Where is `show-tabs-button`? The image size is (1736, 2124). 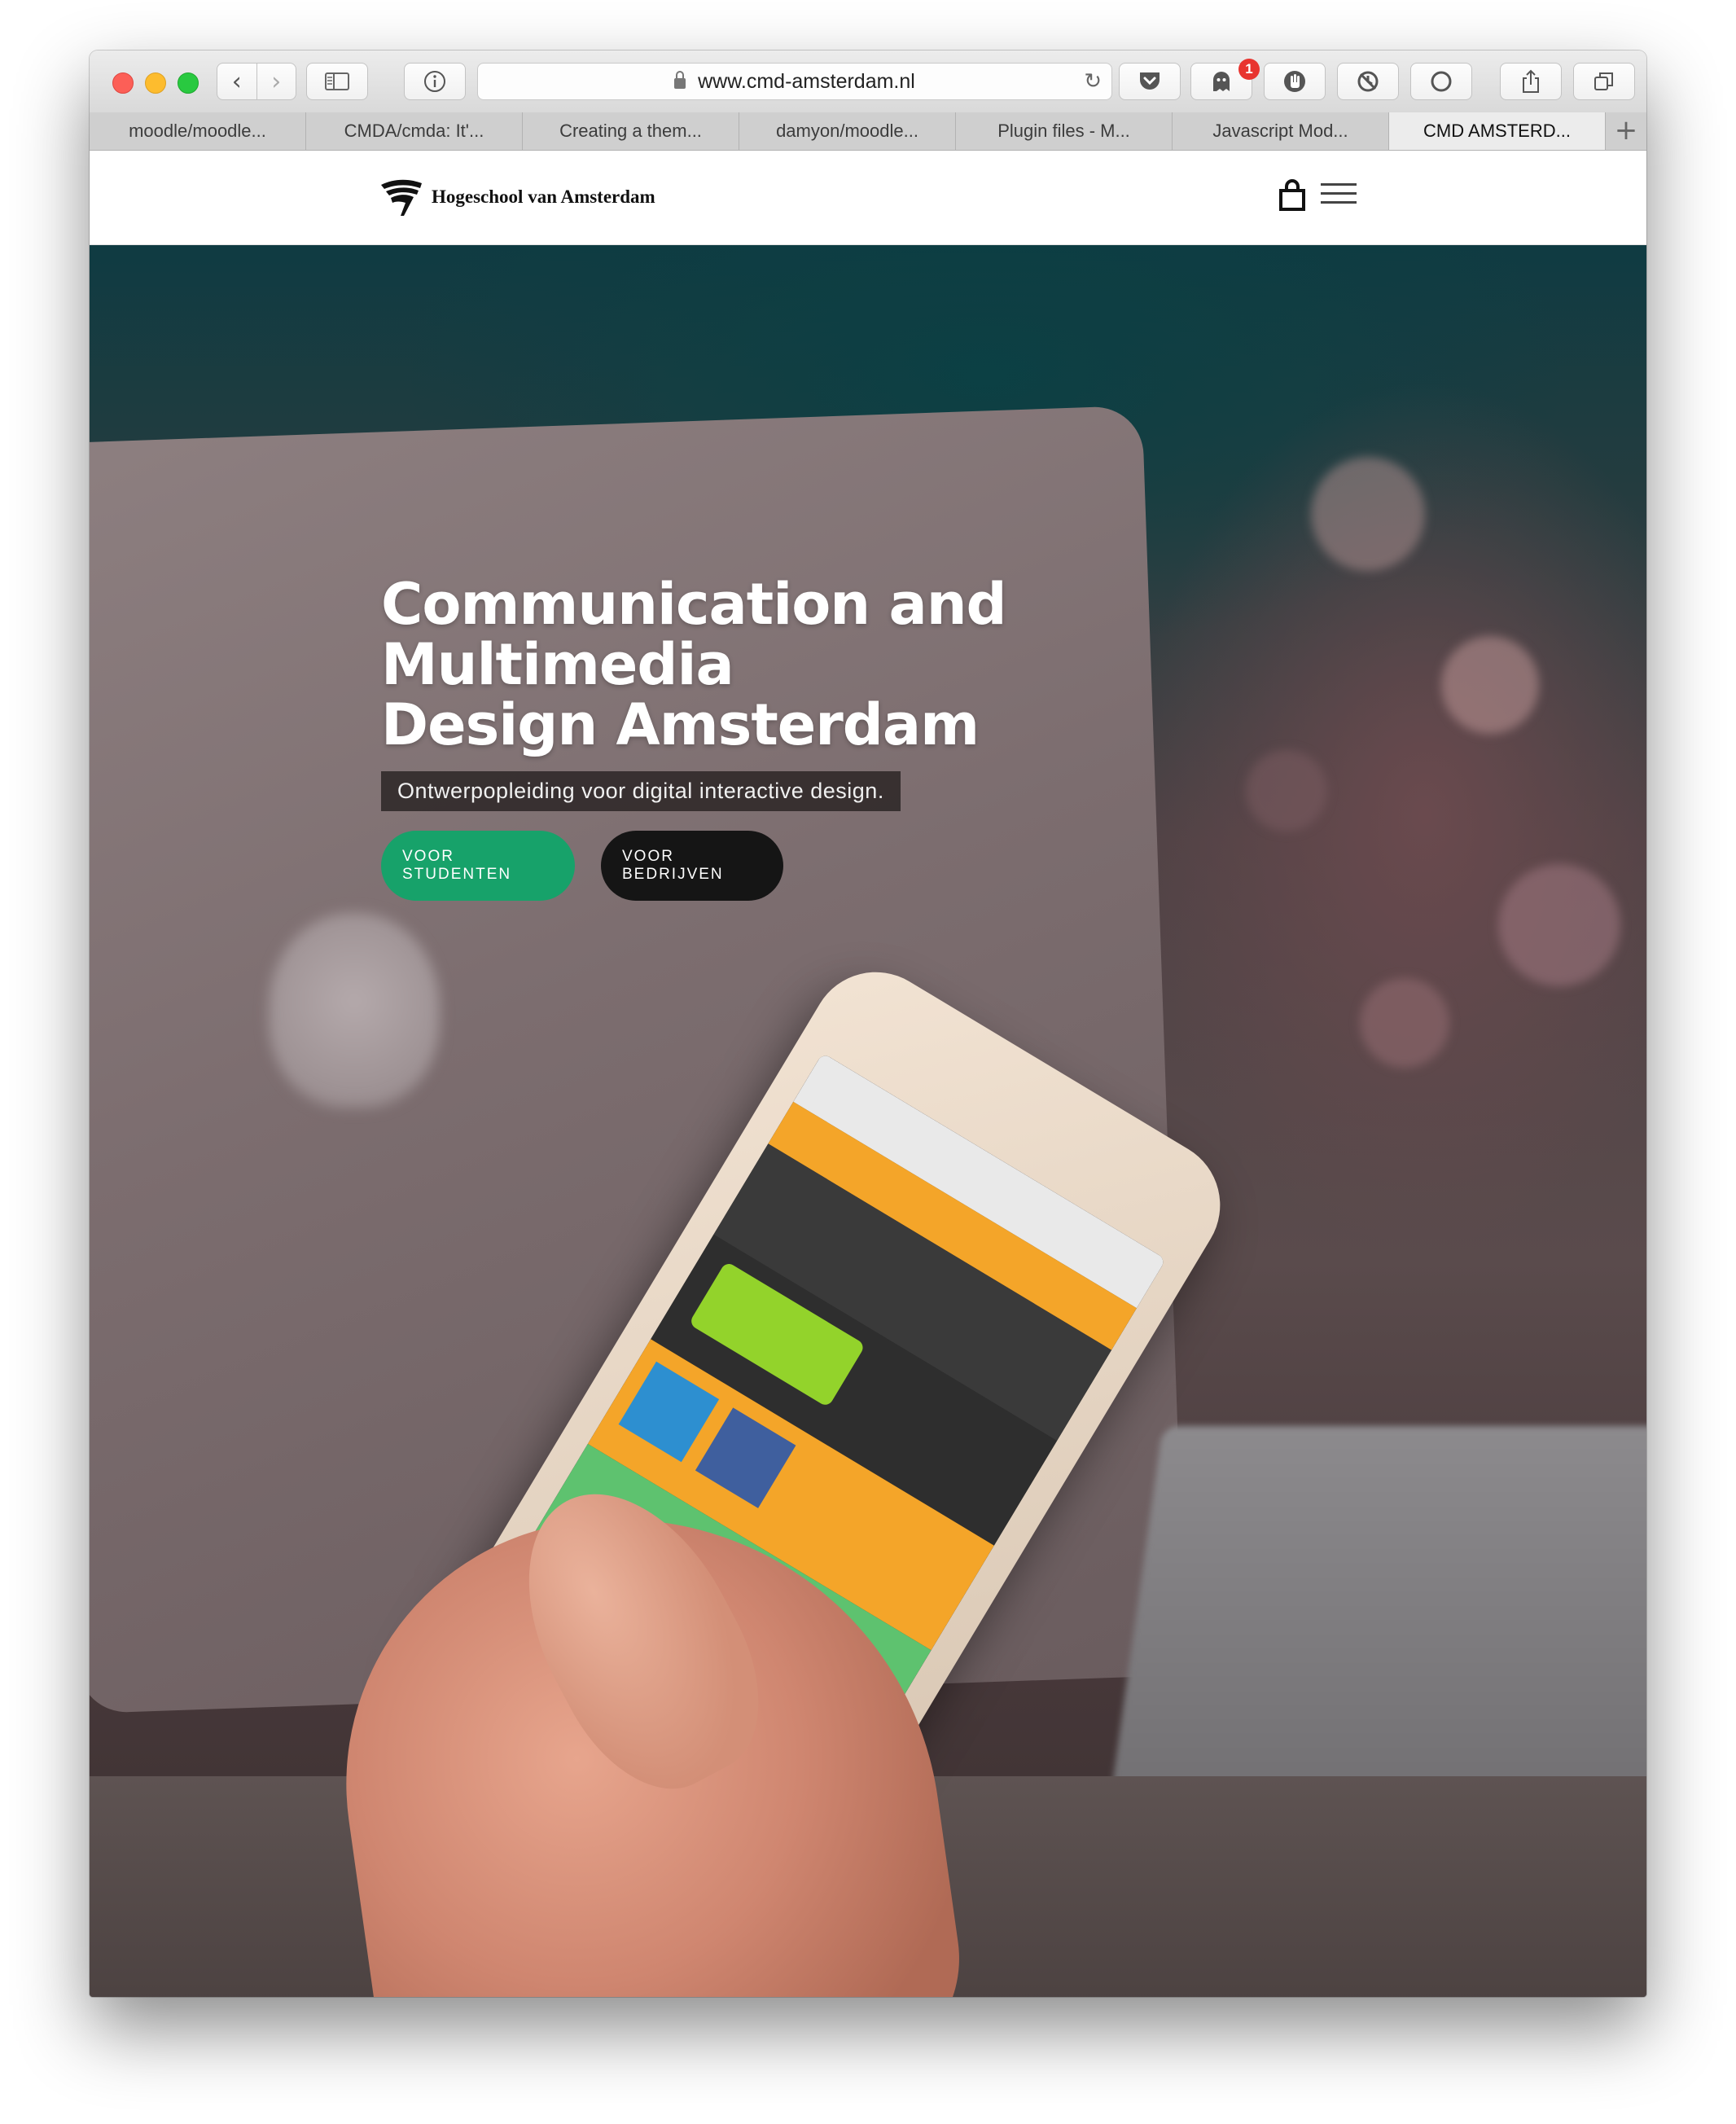 show-tabs-button is located at coordinates (1604, 81).